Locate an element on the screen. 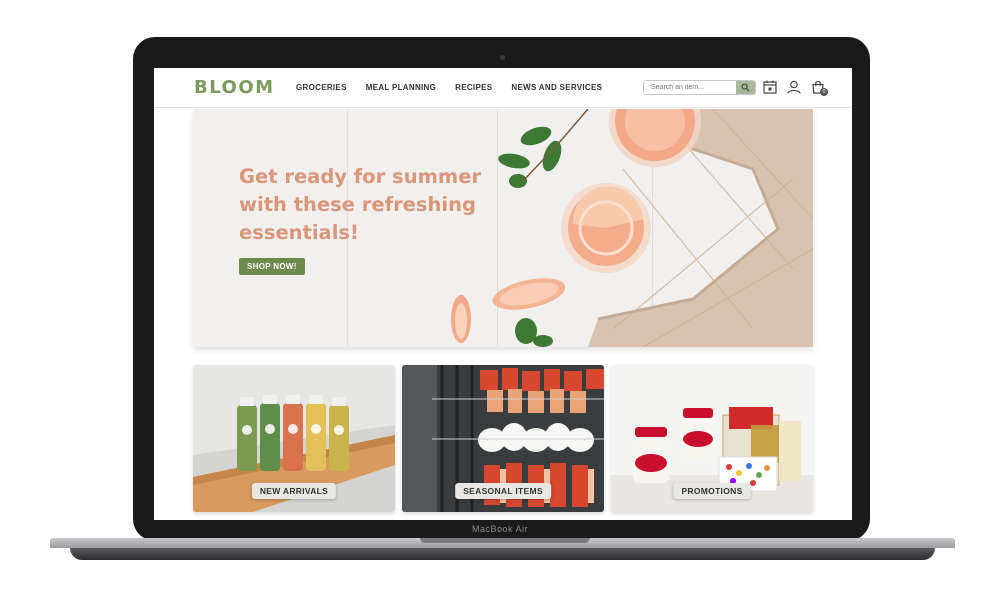  camera is located at coordinates (502, 57).